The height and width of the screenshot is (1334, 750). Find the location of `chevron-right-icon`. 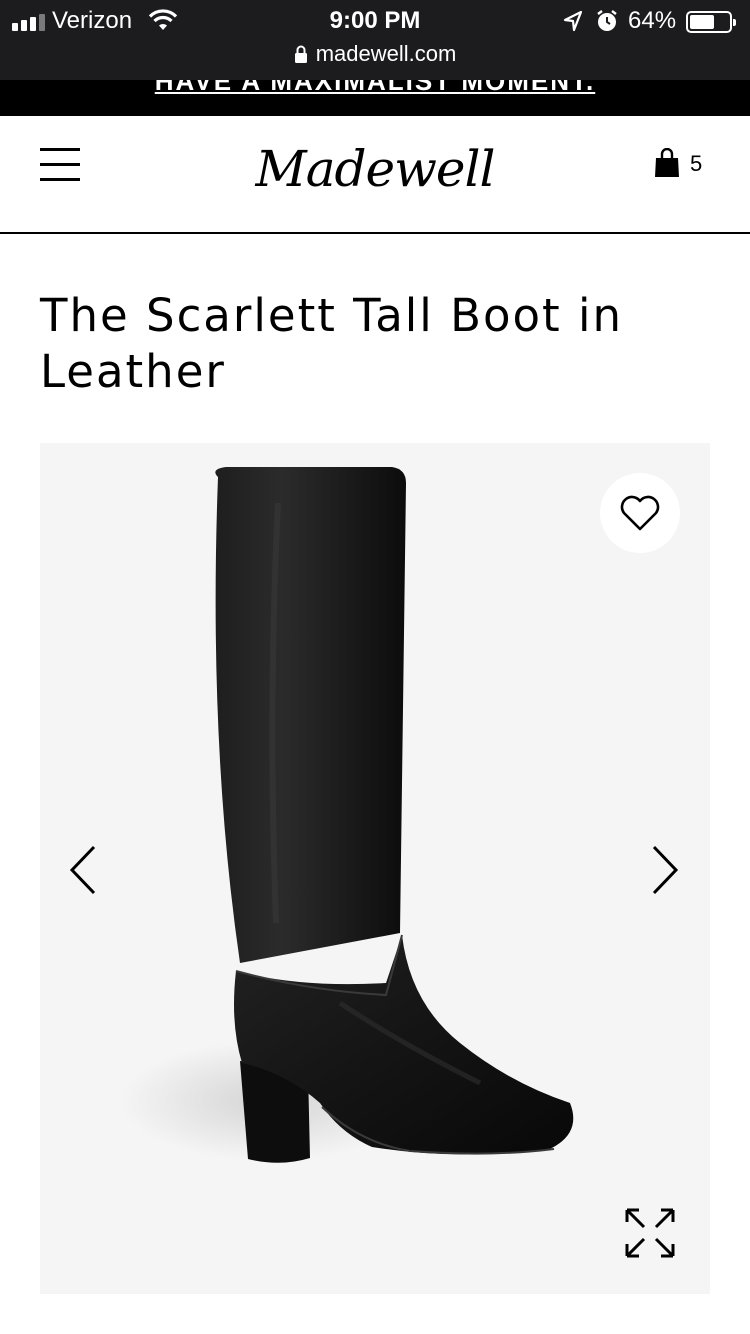

chevron-right-icon is located at coordinates (665, 870).